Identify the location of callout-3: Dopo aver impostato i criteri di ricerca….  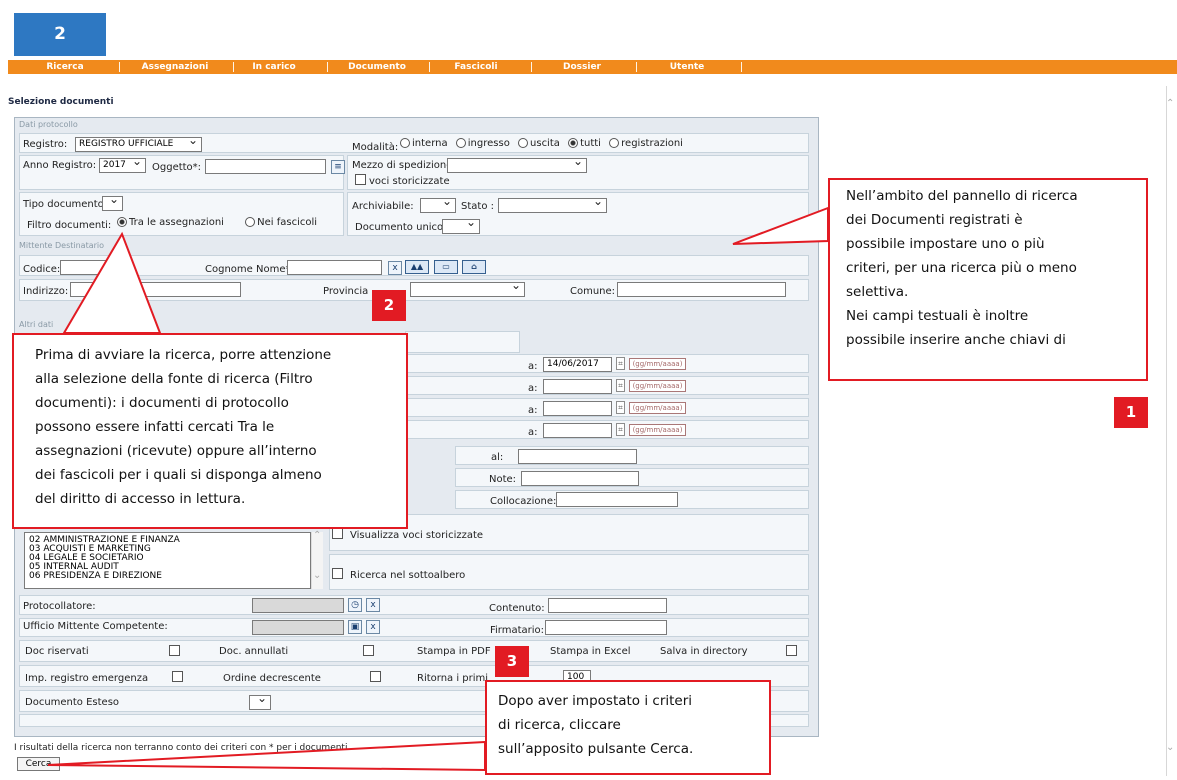
(628, 727).